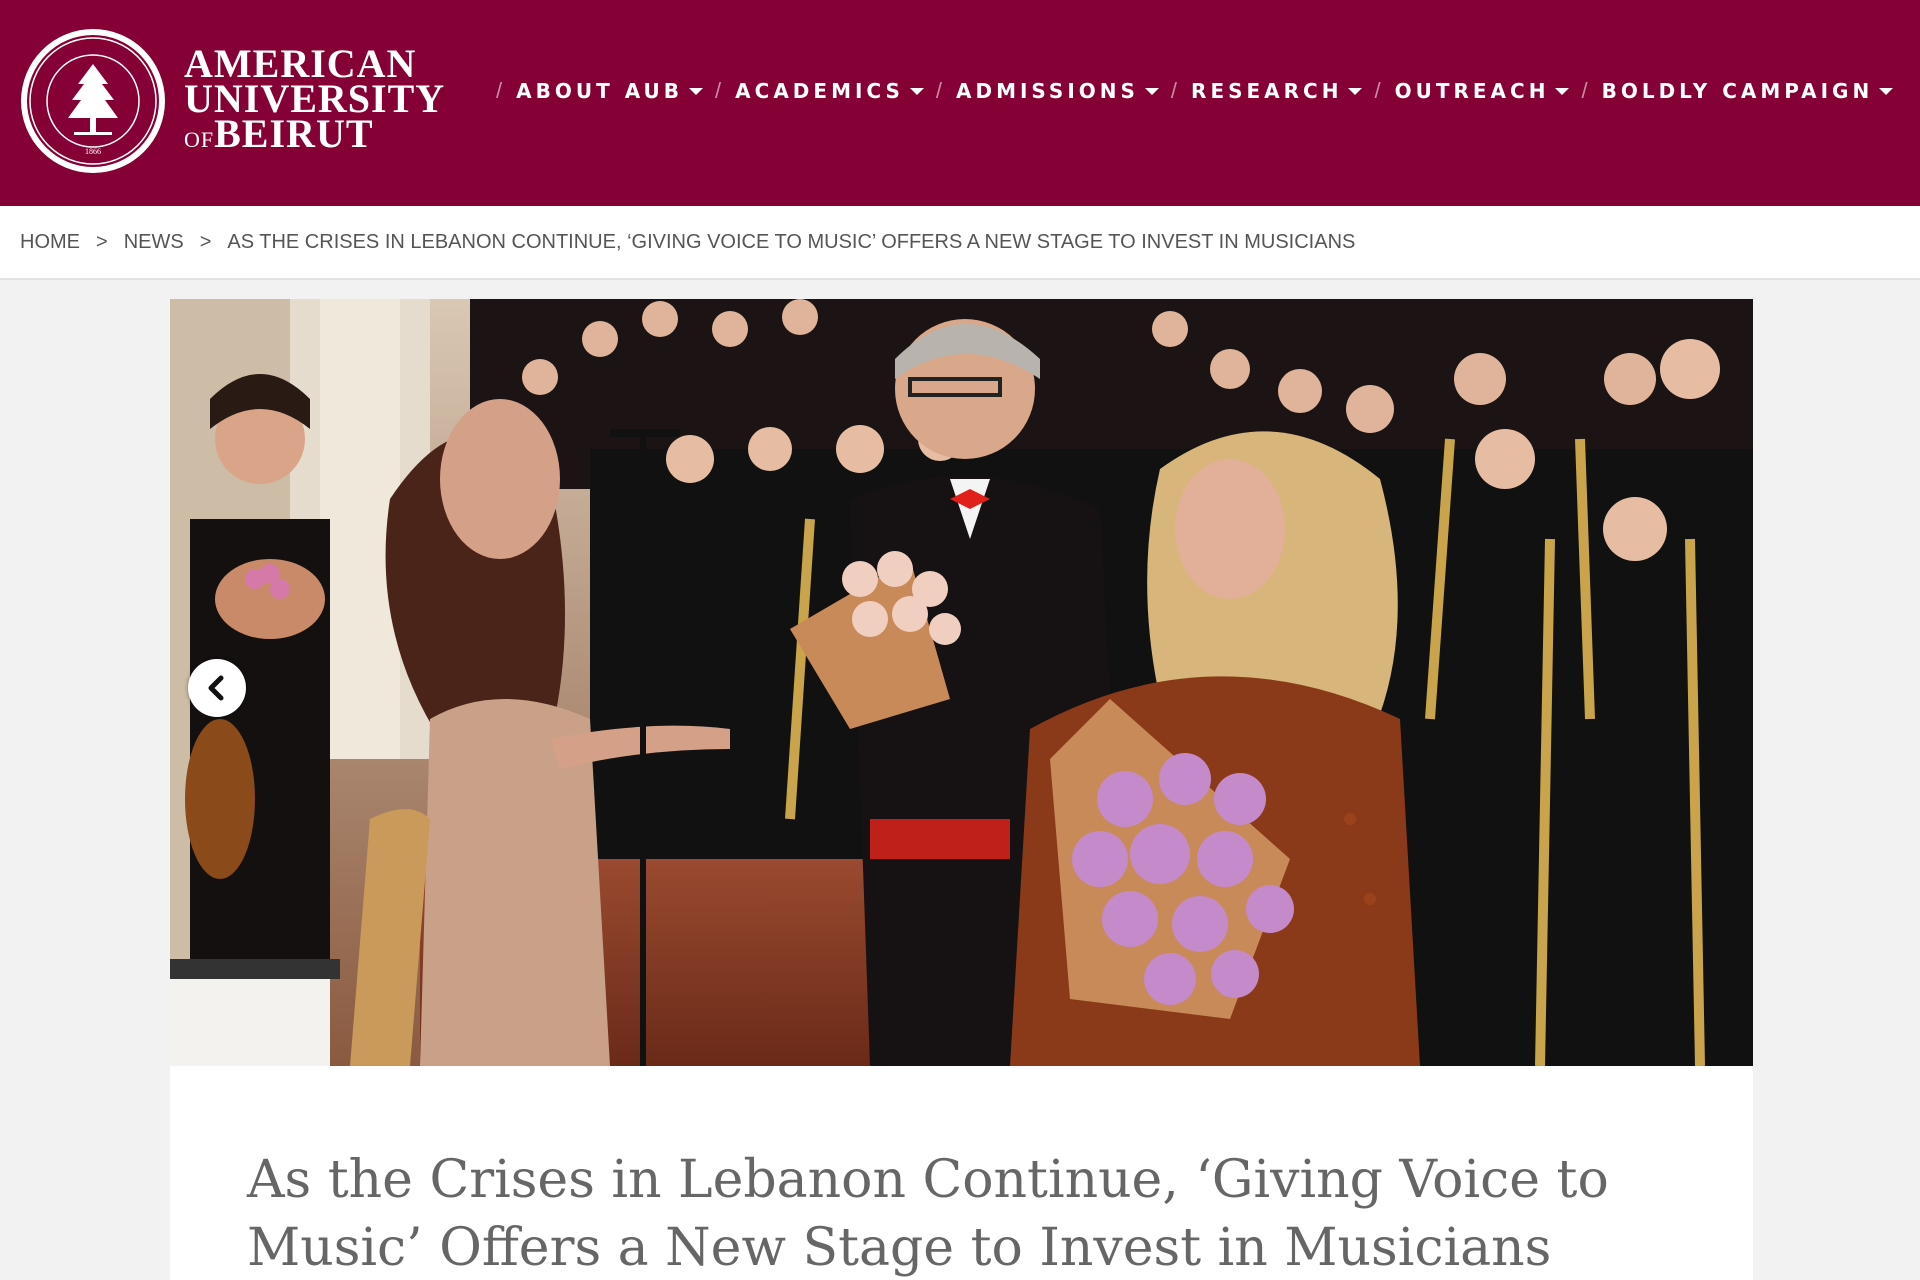 The height and width of the screenshot is (1280, 1920). Describe the element at coordinates (93, 151) in the screenshot. I see `svg-text: 1866` at that location.